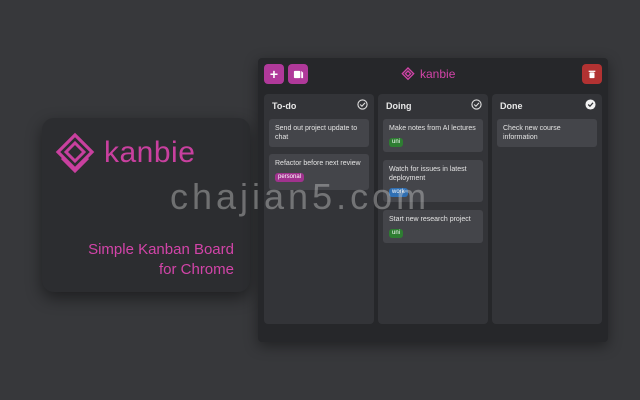  What do you see at coordinates (161, 249) in the screenshot?
I see `promo-tagline-line1: Simple Kanban Board` at bounding box center [161, 249].